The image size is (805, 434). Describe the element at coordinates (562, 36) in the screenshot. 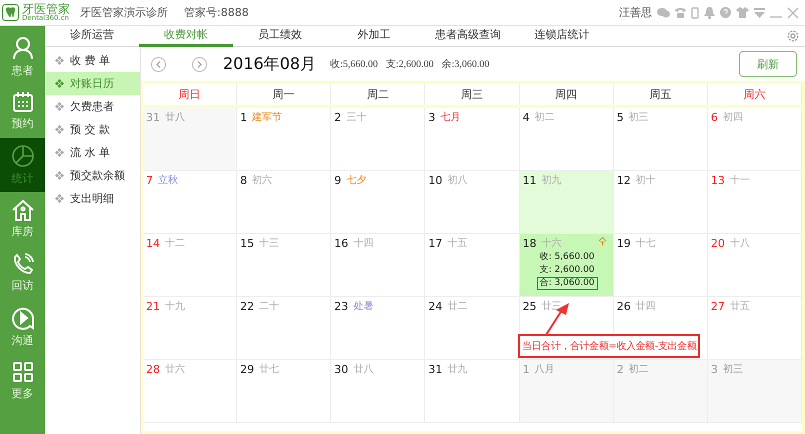

I see `tab: 连锁店统计` at that location.